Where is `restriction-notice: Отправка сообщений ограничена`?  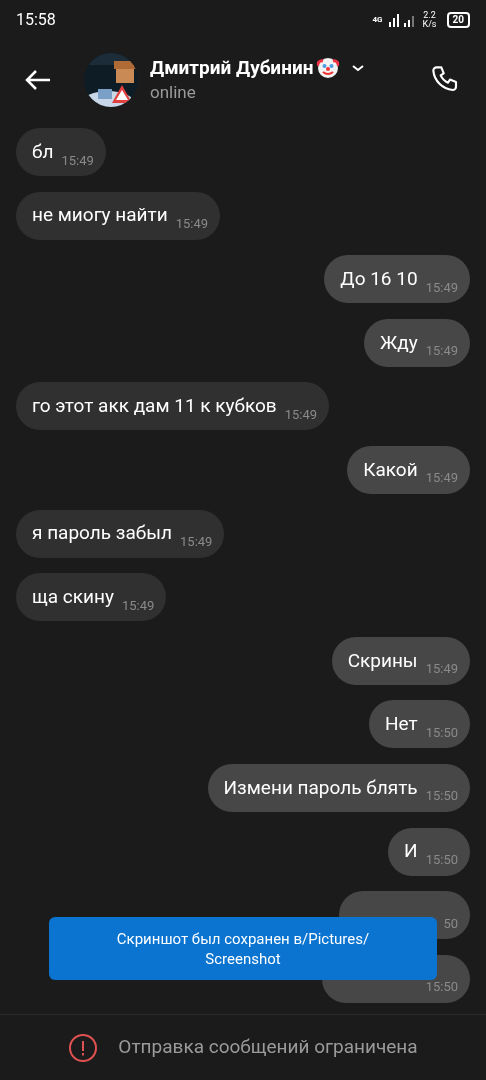
restriction-notice: Отправка сообщений ограничена is located at coordinates (268, 1047).